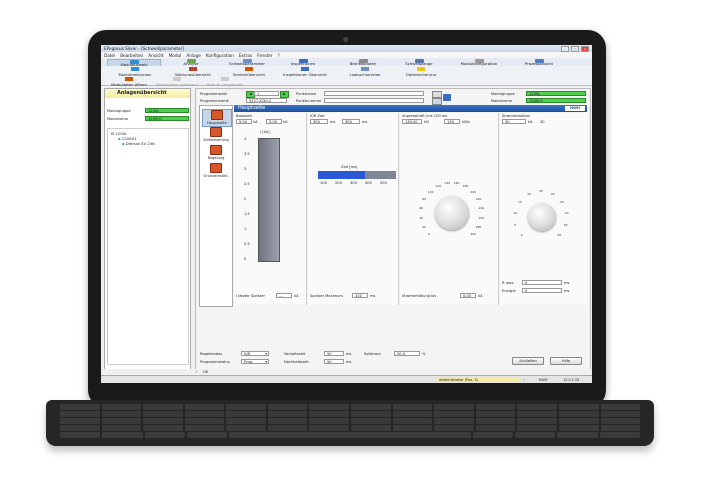 This screenshot has width=701, height=484. What do you see at coordinates (220, 55) in the screenshot?
I see `menu-item: Konfiguration` at bounding box center [220, 55].